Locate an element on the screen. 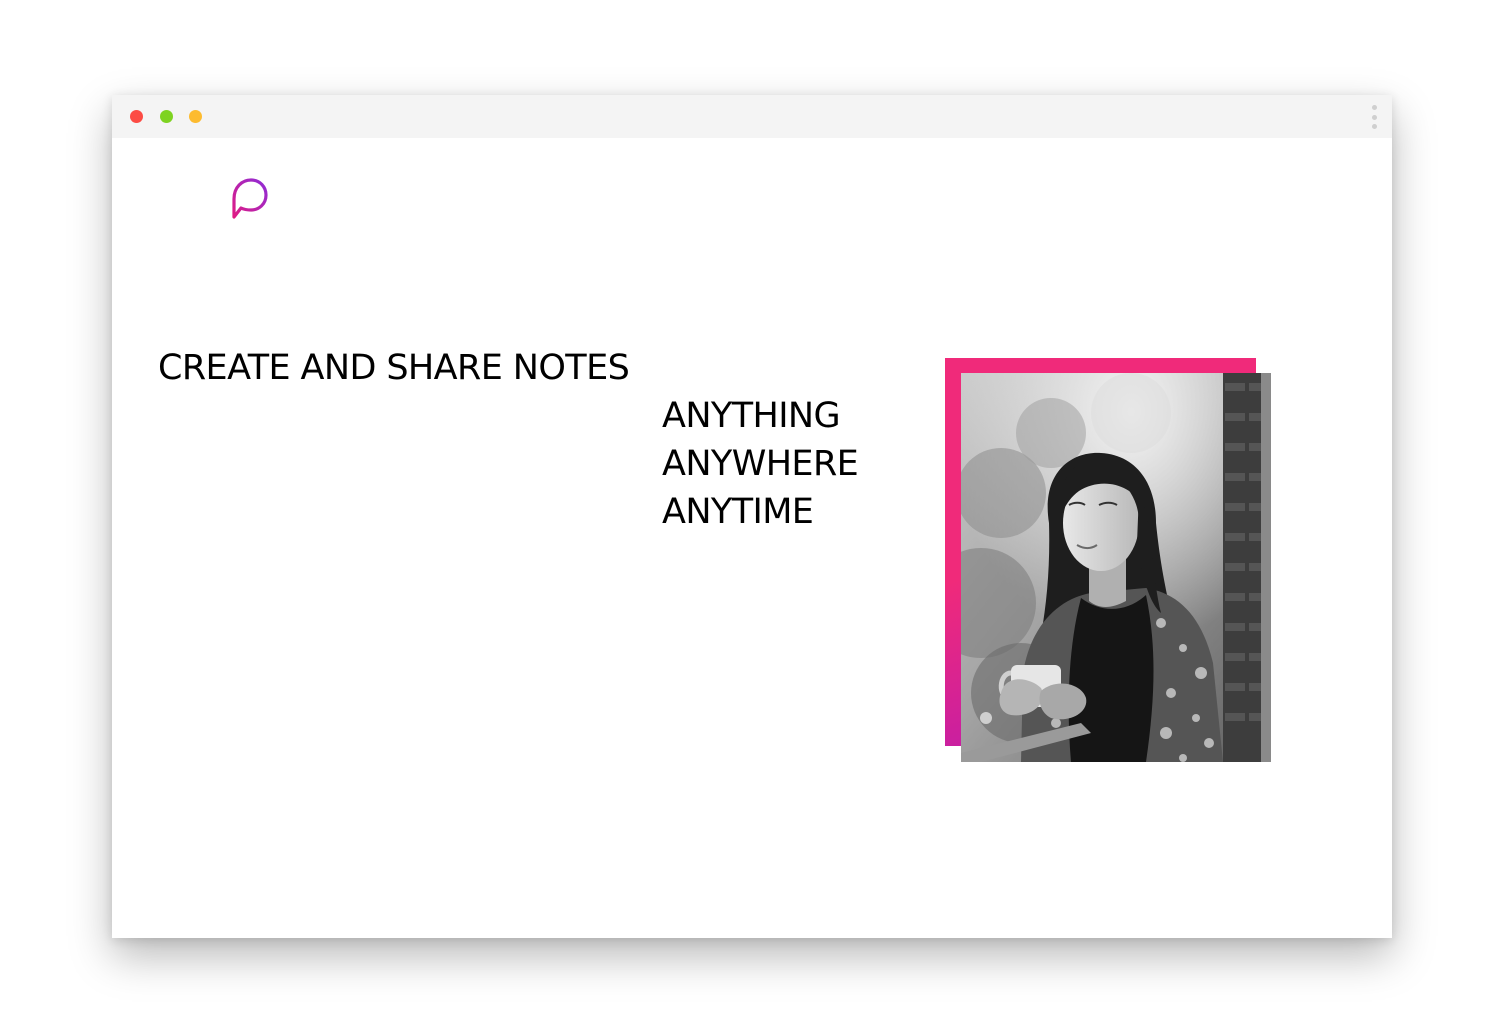 This screenshot has width=1504, height=1018. hero-taglines: ANYTHING ANYWHERE ANYTIME is located at coordinates (760, 464).